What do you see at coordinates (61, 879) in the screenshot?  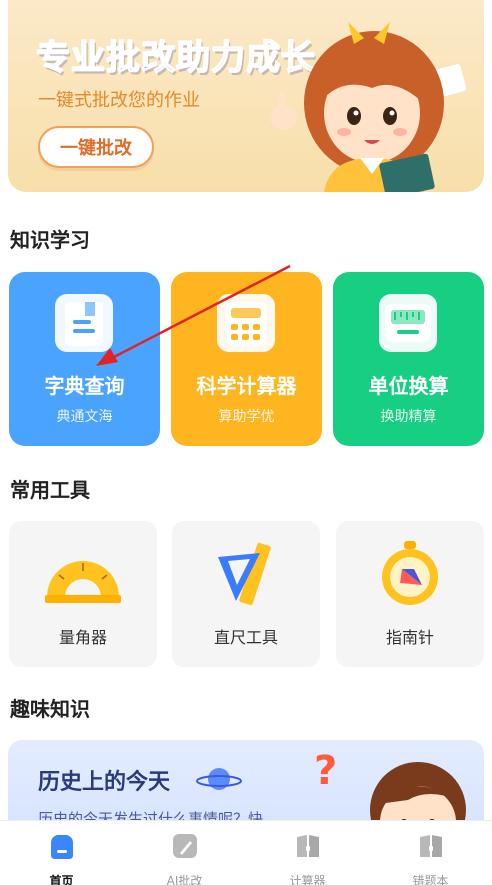 I see `tab-home-label: 首页` at bounding box center [61, 879].